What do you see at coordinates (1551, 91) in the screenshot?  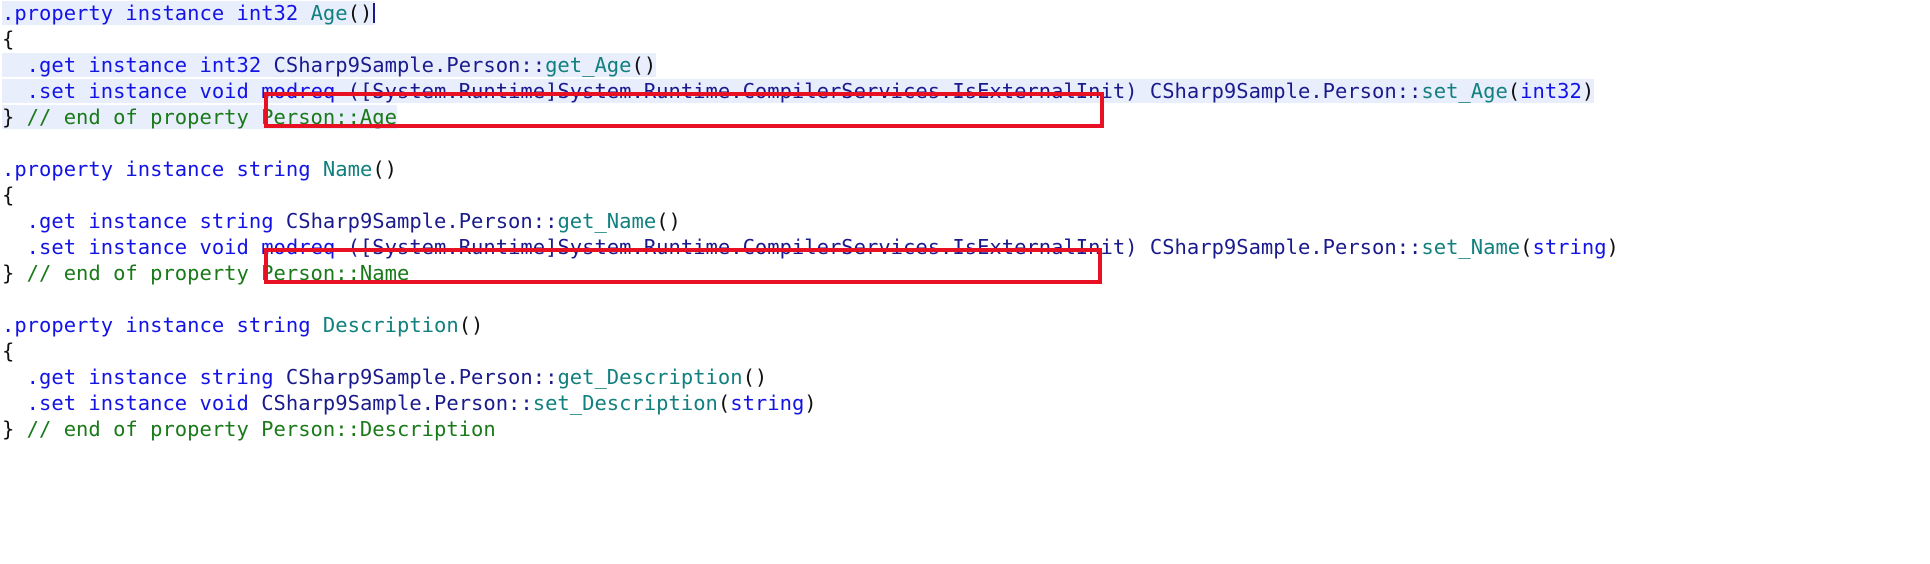 I see `param-type-int32: int32` at bounding box center [1551, 91].